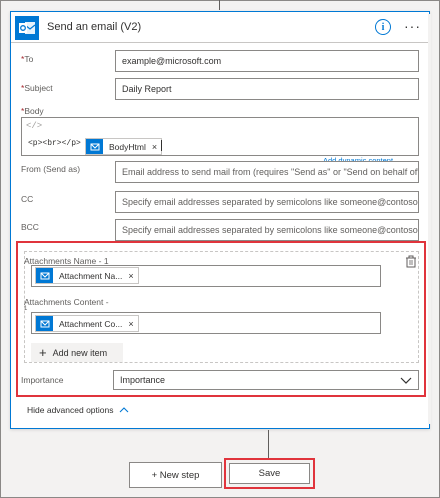  I want to click on flow-connector-bottom, so click(268, 444).